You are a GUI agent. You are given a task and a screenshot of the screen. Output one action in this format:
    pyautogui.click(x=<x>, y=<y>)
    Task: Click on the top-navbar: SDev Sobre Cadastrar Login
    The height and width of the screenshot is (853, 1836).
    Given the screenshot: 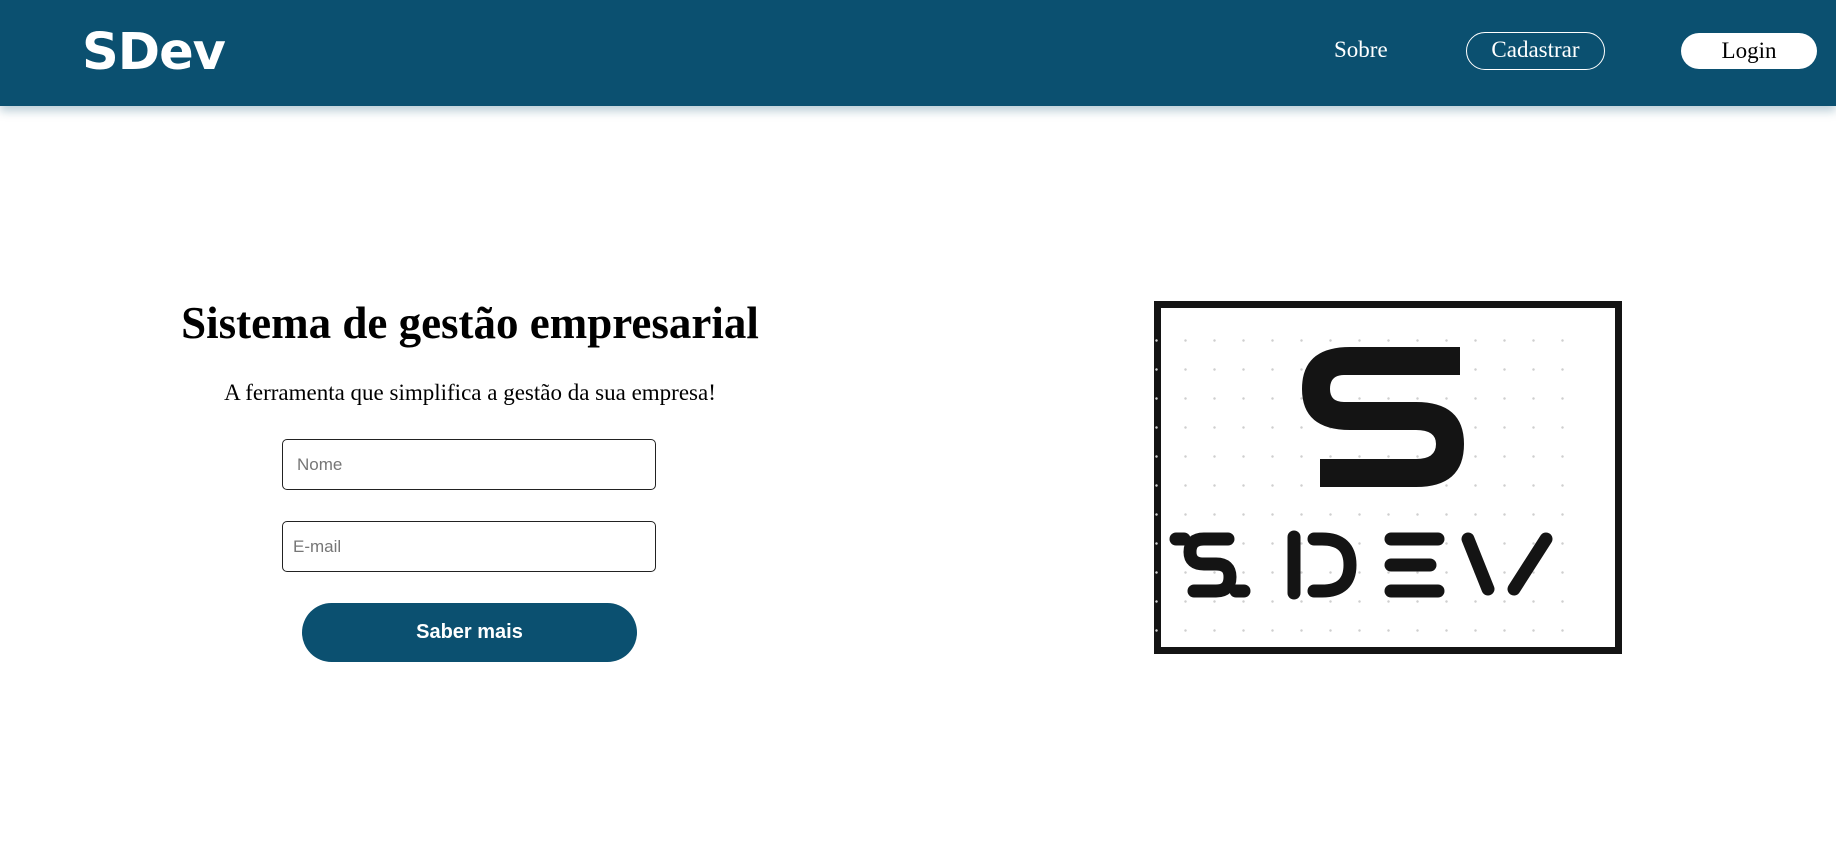 What is the action you would take?
    pyautogui.click(x=918, y=53)
    